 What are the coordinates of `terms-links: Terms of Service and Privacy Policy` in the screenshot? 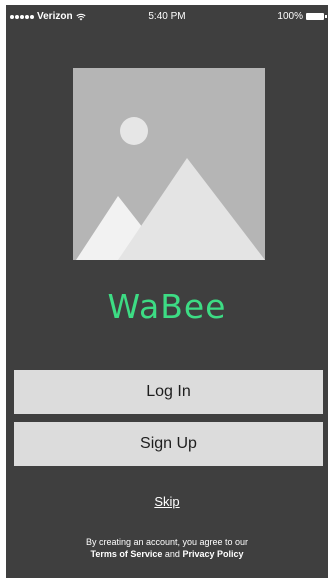 It's located at (167, 554).